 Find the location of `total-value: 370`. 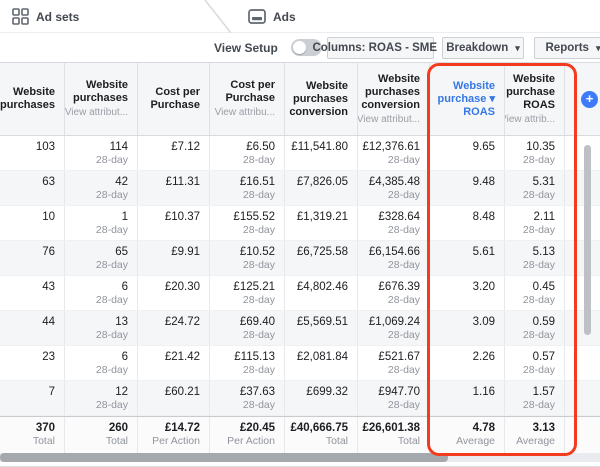

total-value: 370 is located at coordinates (45, 428).